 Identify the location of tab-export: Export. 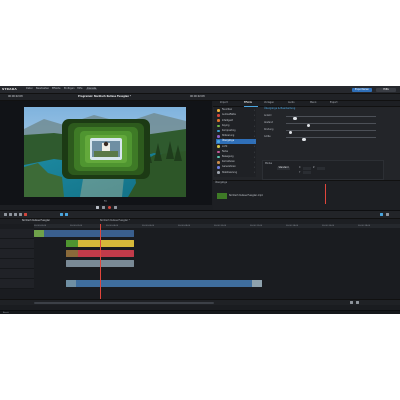
(334, 102).